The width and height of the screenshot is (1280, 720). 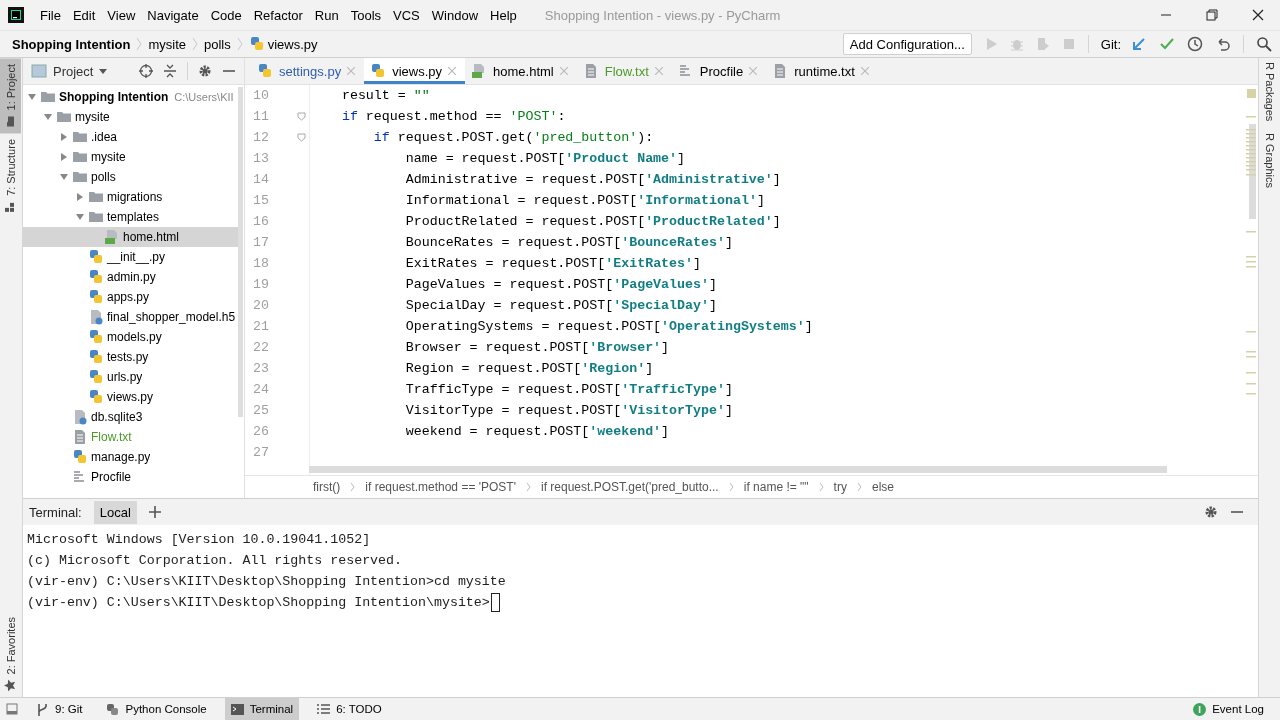 What do you see at coordinates (112, 237) in the screenshot?
I see `html-file-icon` at bounding box center [112, 237].